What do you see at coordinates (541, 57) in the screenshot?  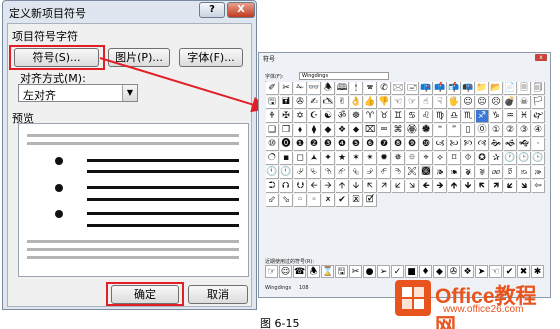 I see `symbol-close-icon: x` at bounding box center [541, 57].